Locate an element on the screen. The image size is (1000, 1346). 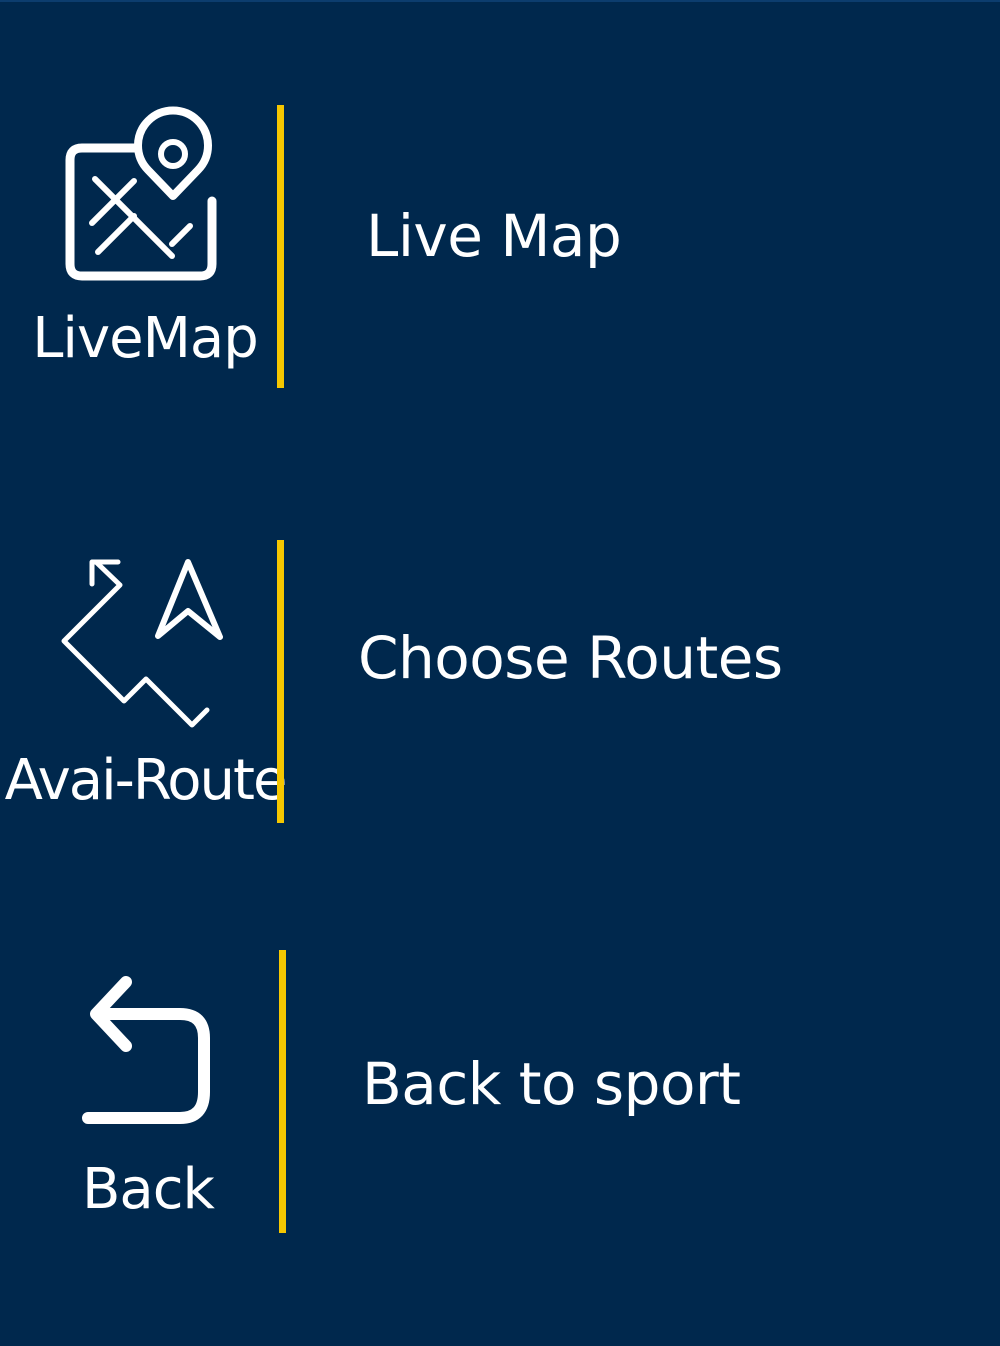
icon-caption-back: Back is located at coordinates (148, 1189).